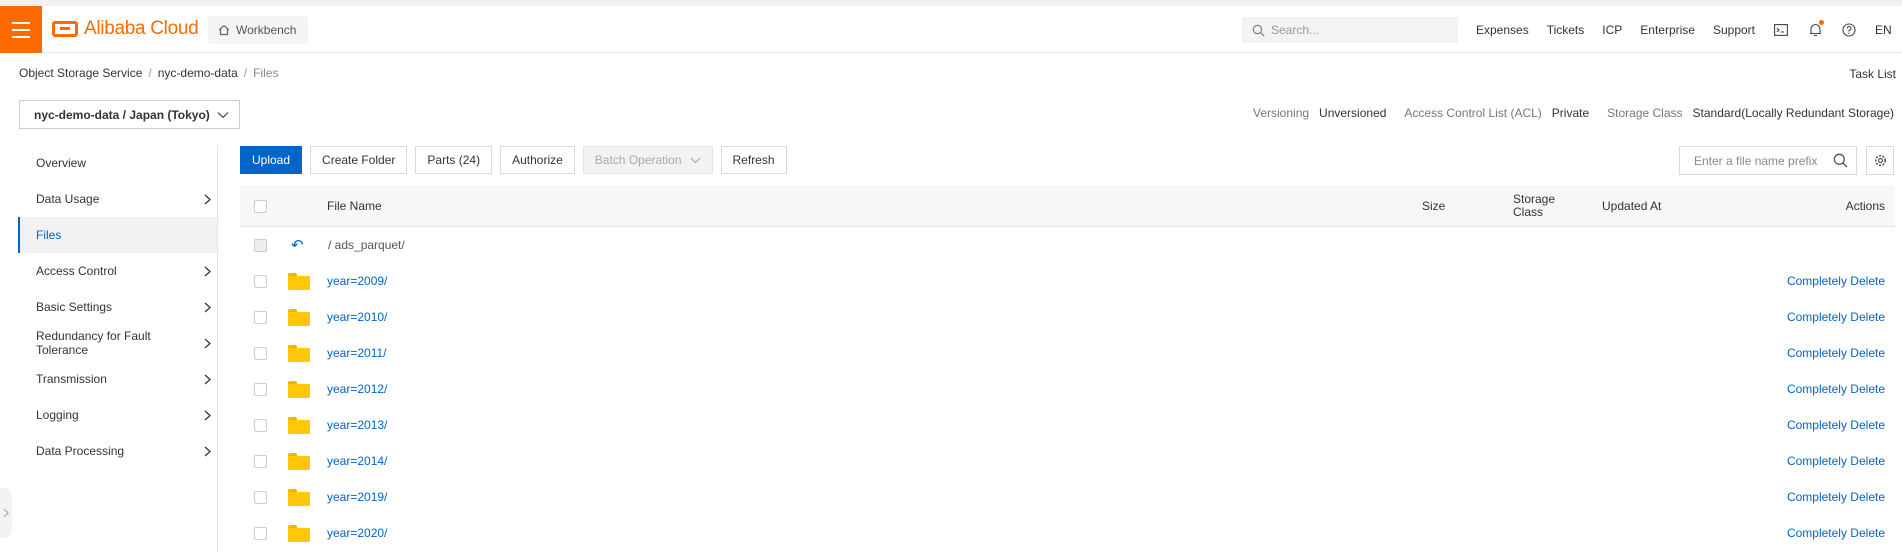  I want to click on column-updated-at: Updated At, so click(1631, 206).